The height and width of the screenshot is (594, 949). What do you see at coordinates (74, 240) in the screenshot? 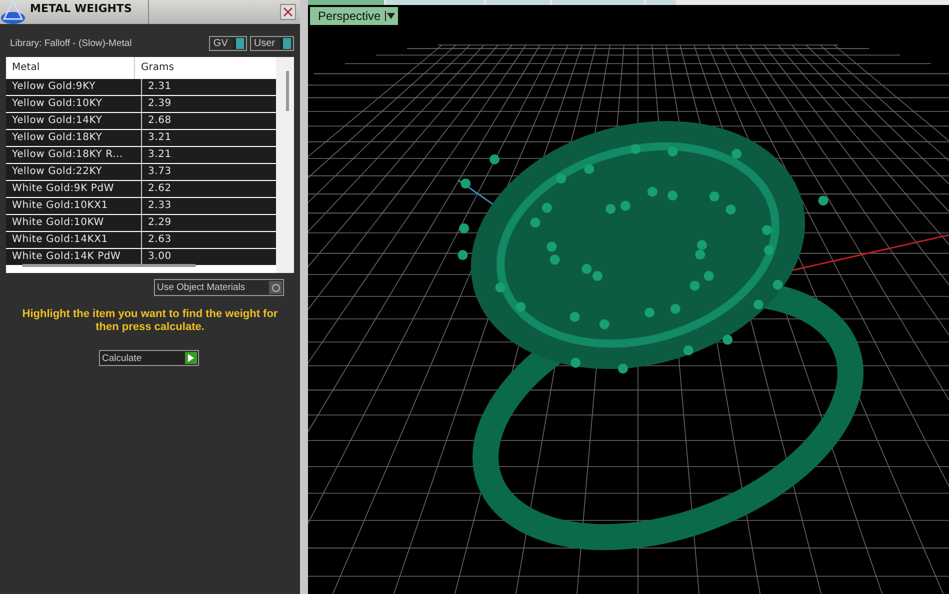
I see `table-cell: White Gold:14KX1` at bounding box center [74, 240].